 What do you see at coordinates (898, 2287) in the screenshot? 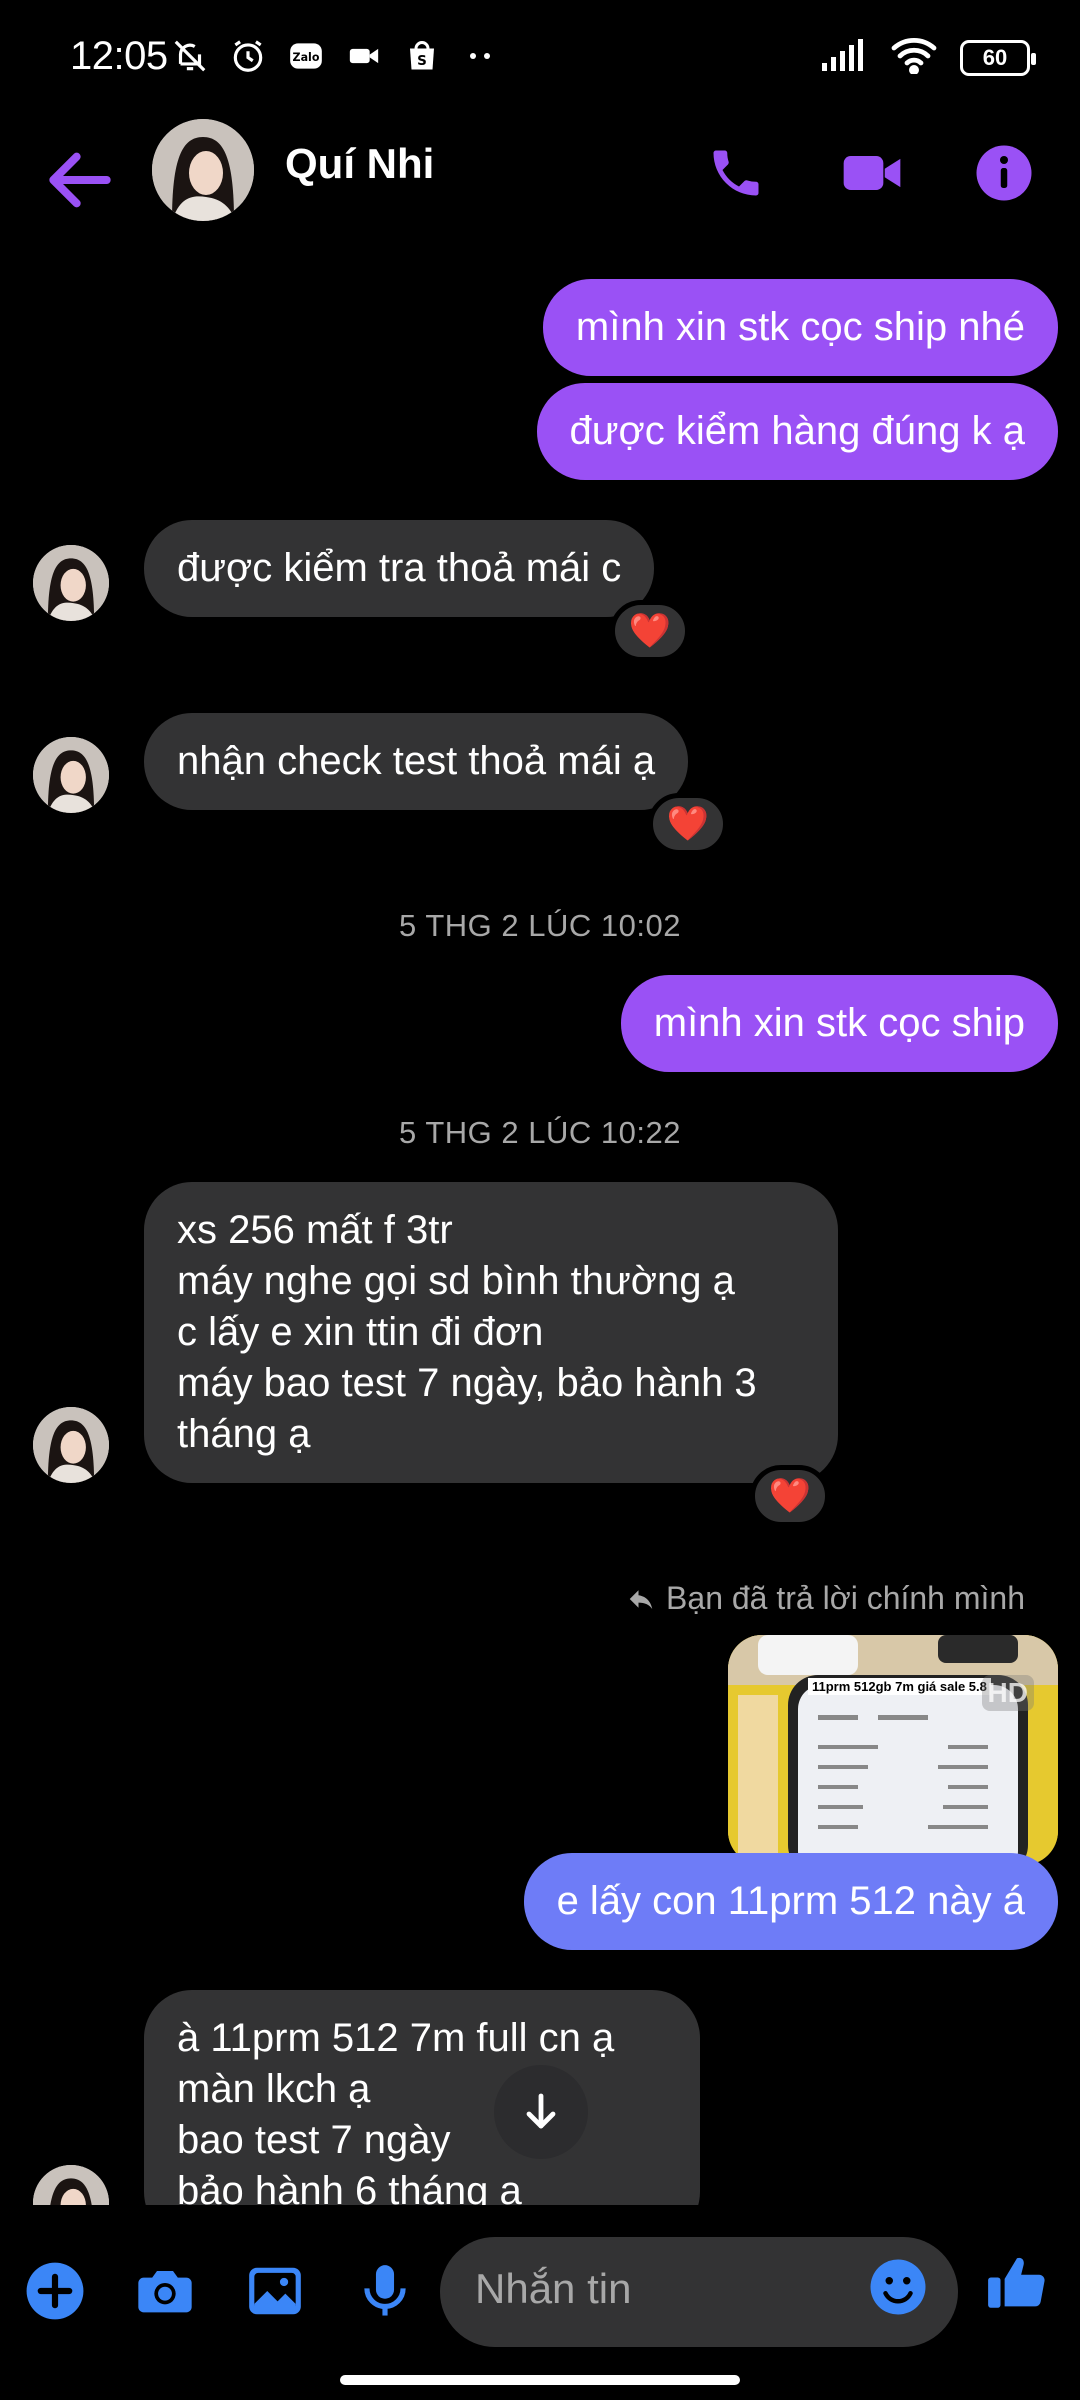
I see `emoji-icon` at bounding box center [898, 2287].